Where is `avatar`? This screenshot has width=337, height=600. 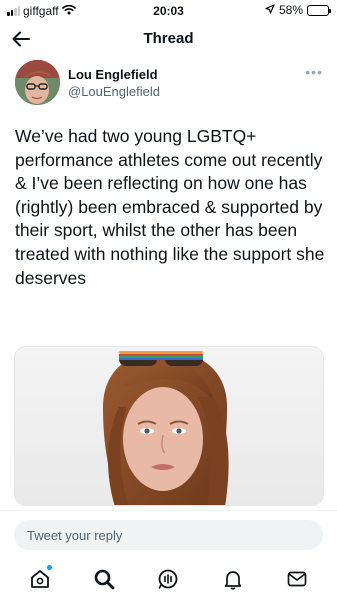 avatar is located at coordinates (37, 82).